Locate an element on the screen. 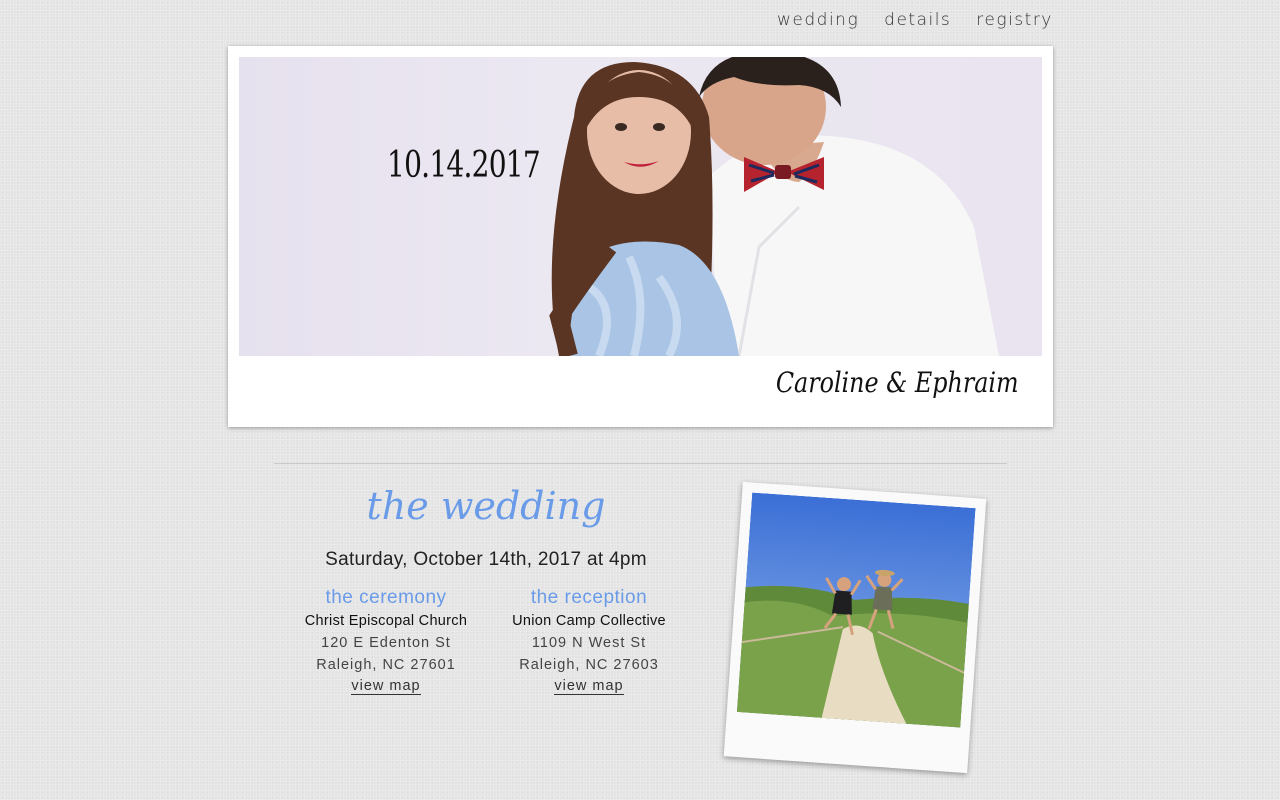  wedding-datetime: Saturday, October 14th, 2017 at 4pm is located at coordinates (486, 559).